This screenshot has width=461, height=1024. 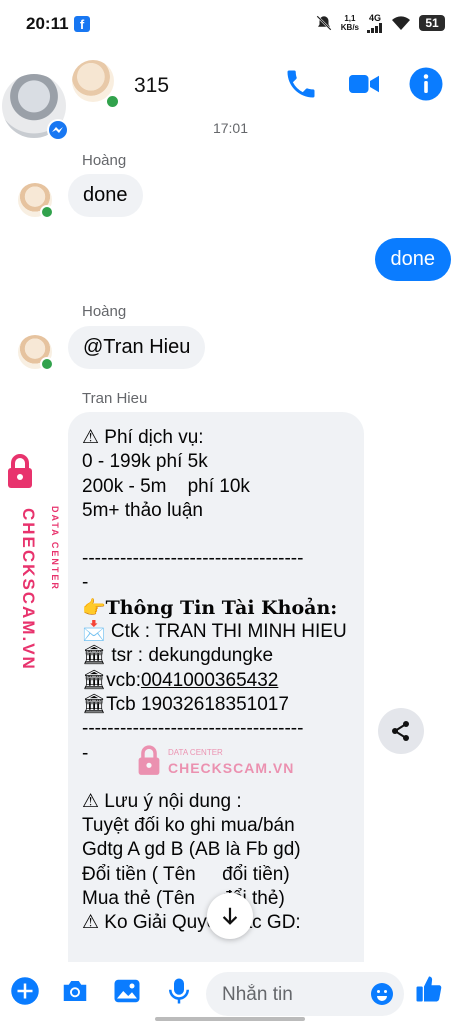 I want to click on battery-indicator: 51, so click(x=432, y=23).